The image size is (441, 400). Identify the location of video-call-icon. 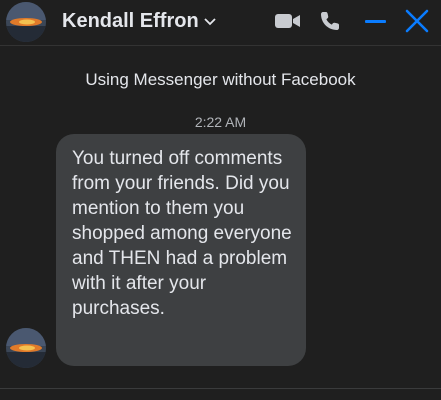
(288, 21).